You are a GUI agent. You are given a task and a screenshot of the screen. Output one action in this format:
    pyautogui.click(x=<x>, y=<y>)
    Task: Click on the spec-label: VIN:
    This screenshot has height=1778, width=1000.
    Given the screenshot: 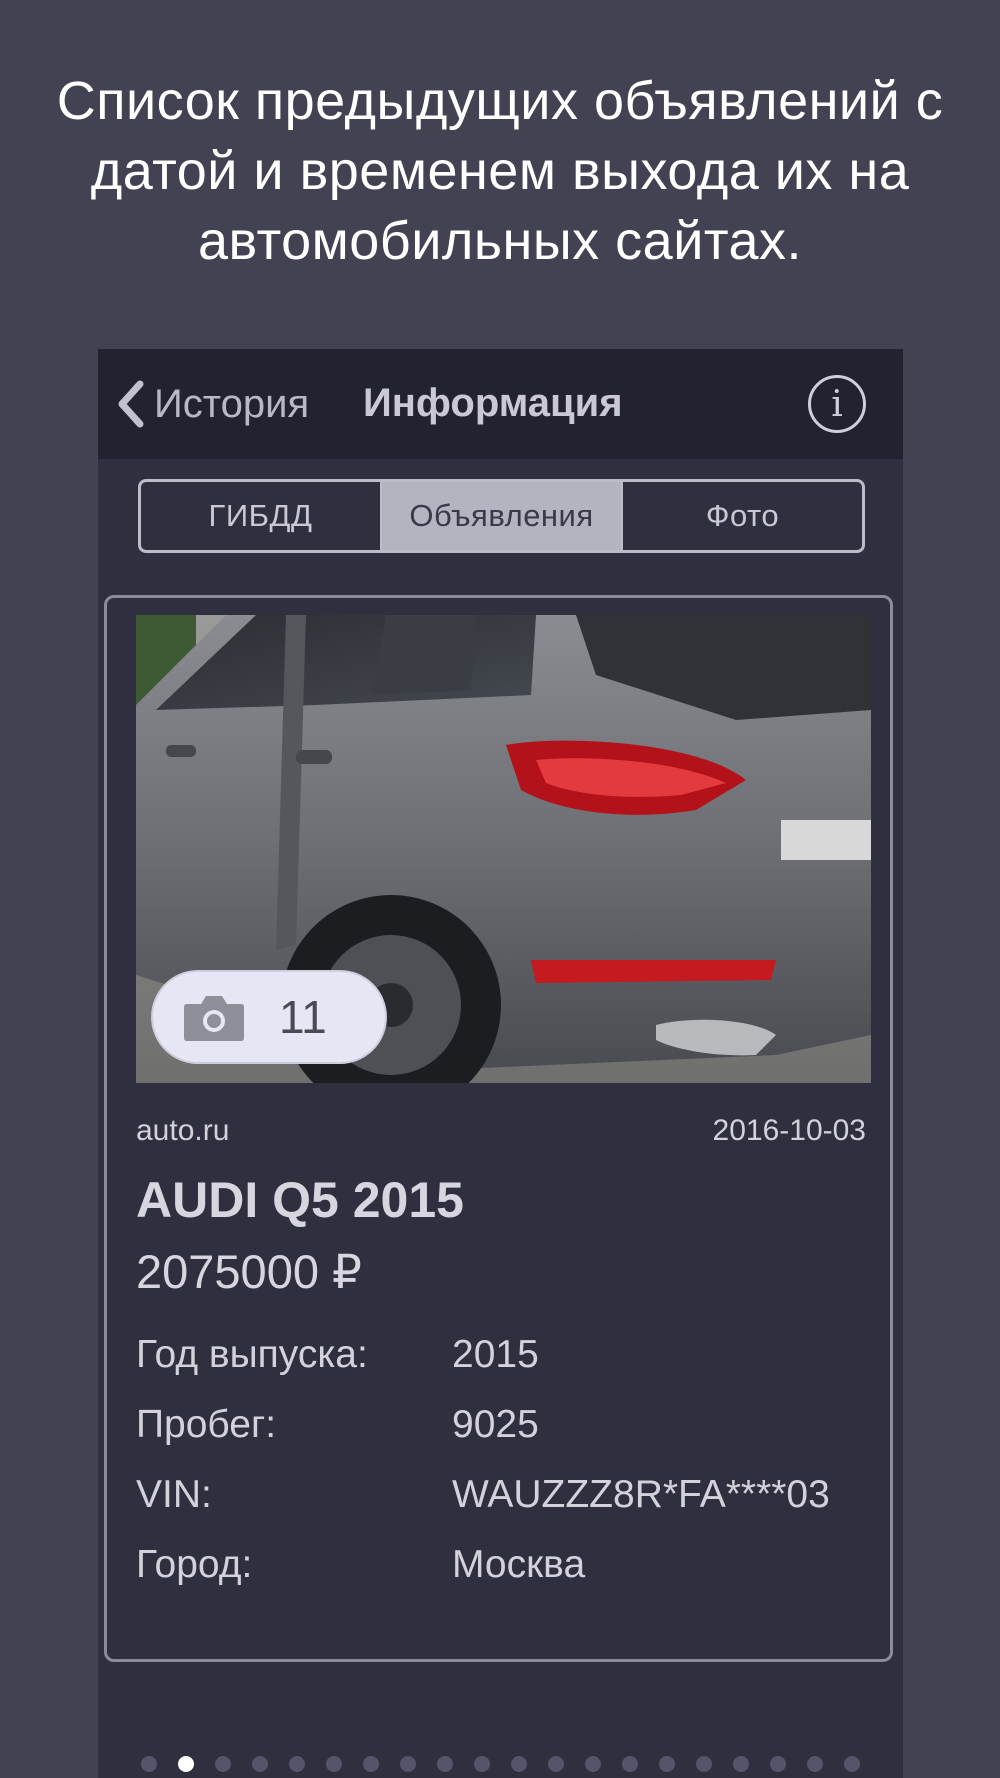 What is the action you would take?
    pyautogui.click(x=174, y=1494)
    